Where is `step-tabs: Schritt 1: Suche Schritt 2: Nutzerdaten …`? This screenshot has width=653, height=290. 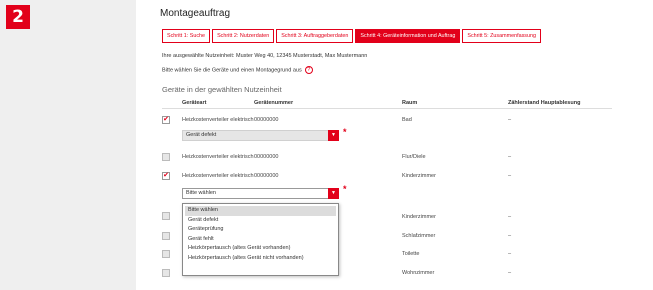 step-tabs: Schritt 1: Suche Schritt 2: Nutzerdaten … is located at coordinates (352, 36).